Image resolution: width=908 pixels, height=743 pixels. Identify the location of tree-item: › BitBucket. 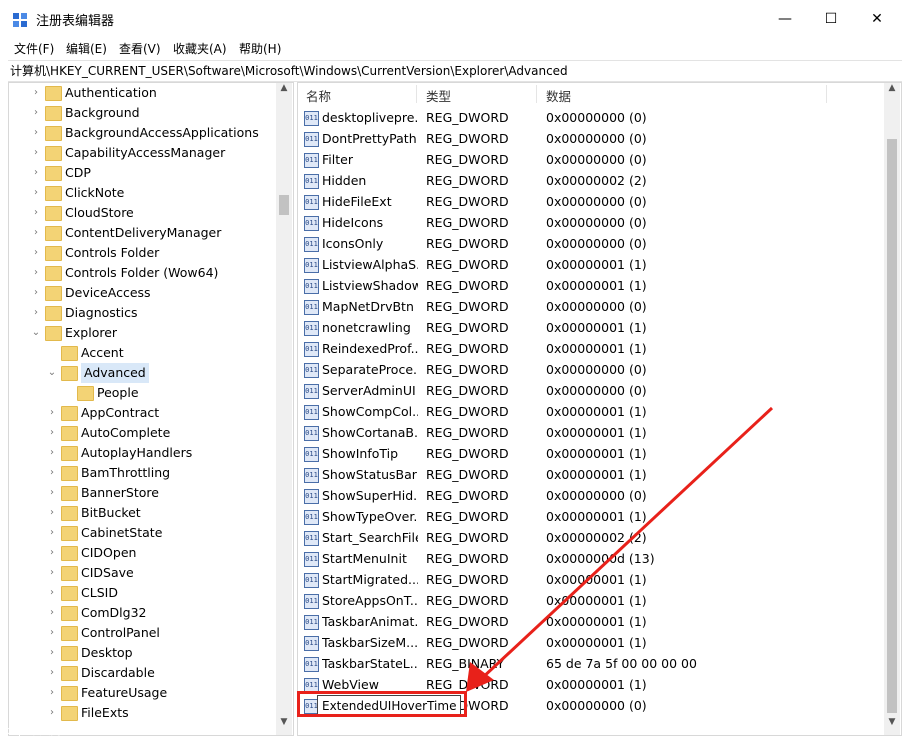
(142, 513).